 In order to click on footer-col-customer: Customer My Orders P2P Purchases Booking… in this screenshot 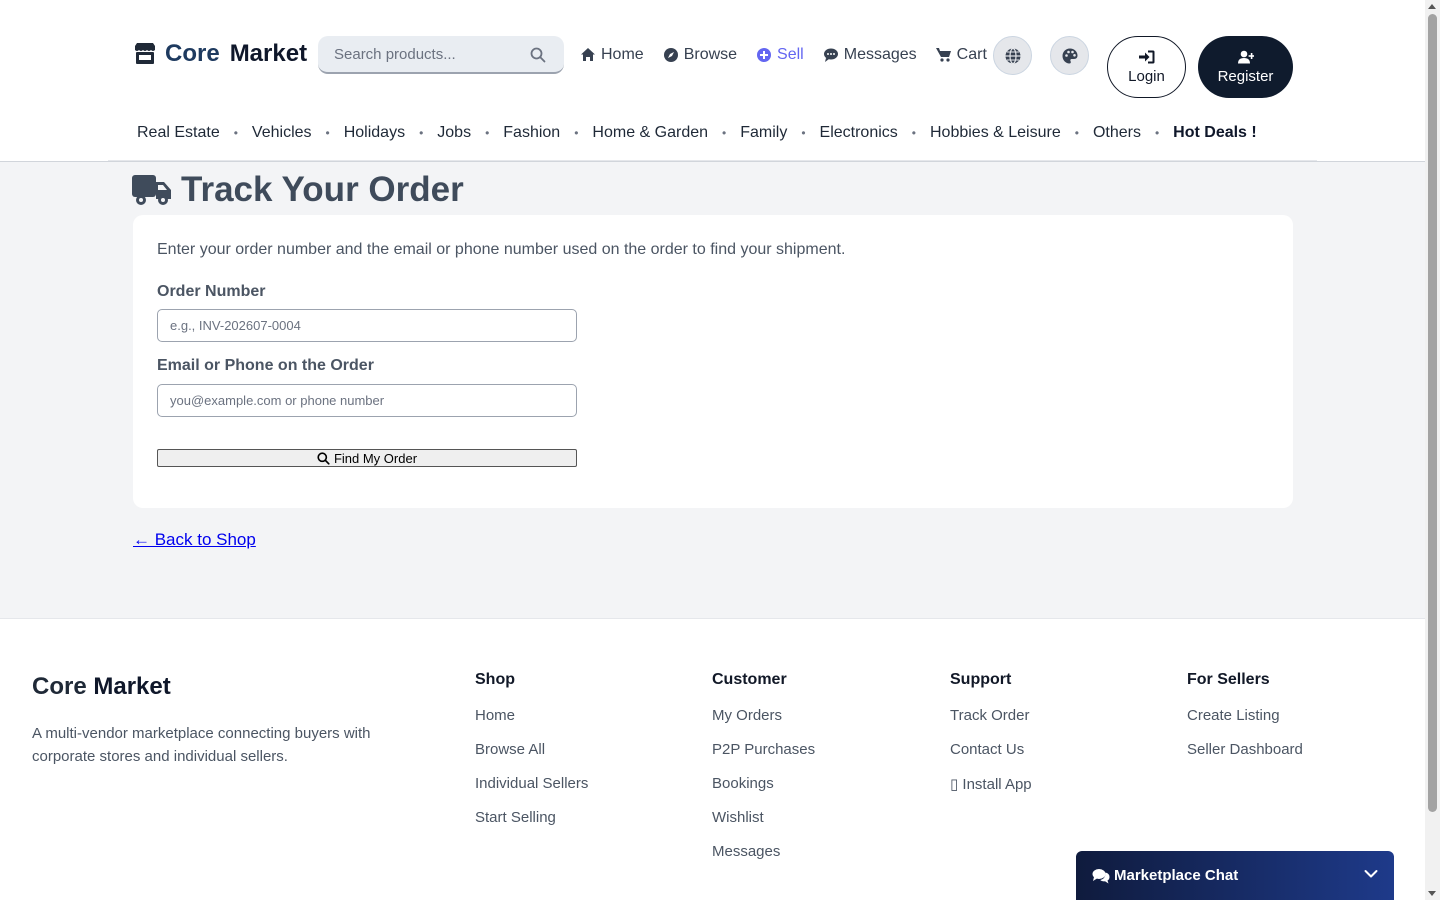, I will do `click(763, 774)`.